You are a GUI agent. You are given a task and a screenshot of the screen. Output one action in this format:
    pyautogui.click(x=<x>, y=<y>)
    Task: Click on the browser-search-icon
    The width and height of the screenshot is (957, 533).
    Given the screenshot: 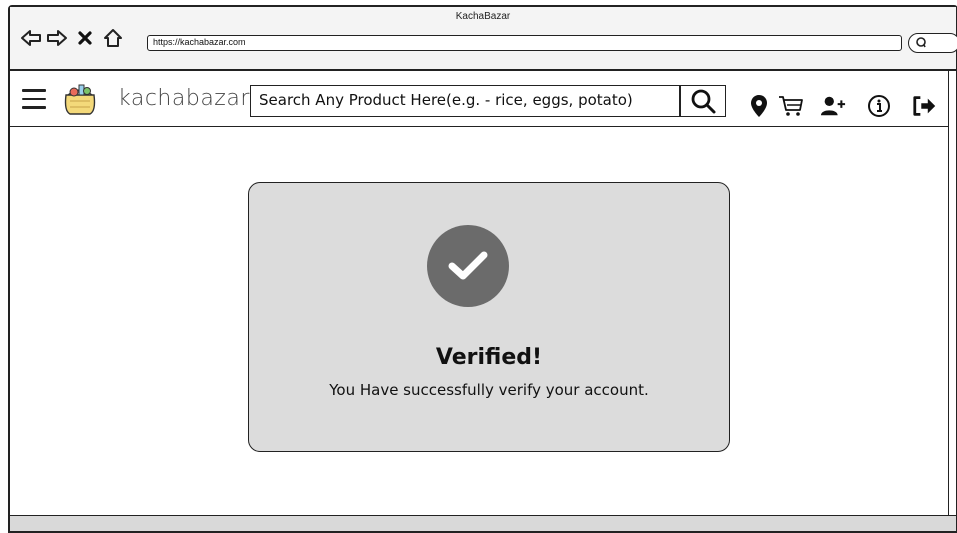 What is the action you would take?
    pyautogui.click(x=921, y=42)
    